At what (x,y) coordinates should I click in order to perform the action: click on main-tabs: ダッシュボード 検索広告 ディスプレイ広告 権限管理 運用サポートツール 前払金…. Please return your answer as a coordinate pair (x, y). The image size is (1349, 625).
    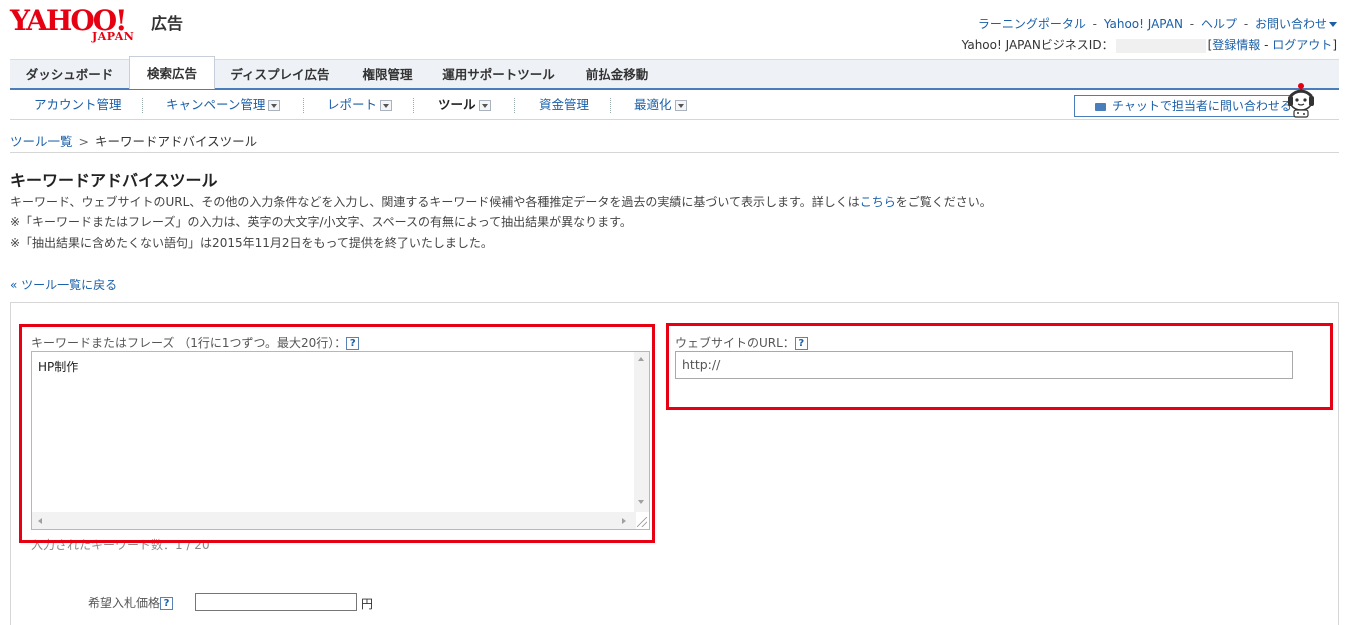
    Looking at the image, I should click on (674, 73).